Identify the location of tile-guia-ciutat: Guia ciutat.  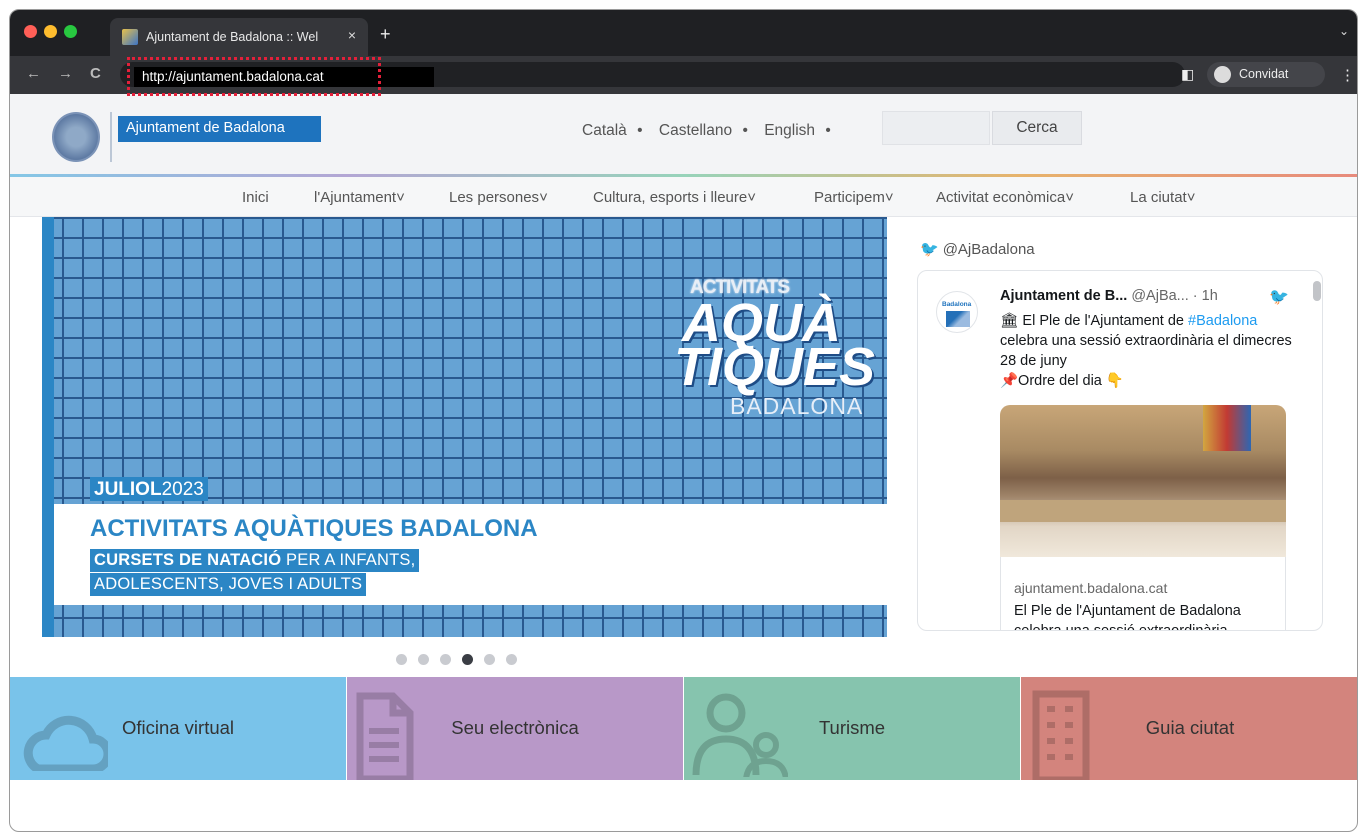
(1189, 728).